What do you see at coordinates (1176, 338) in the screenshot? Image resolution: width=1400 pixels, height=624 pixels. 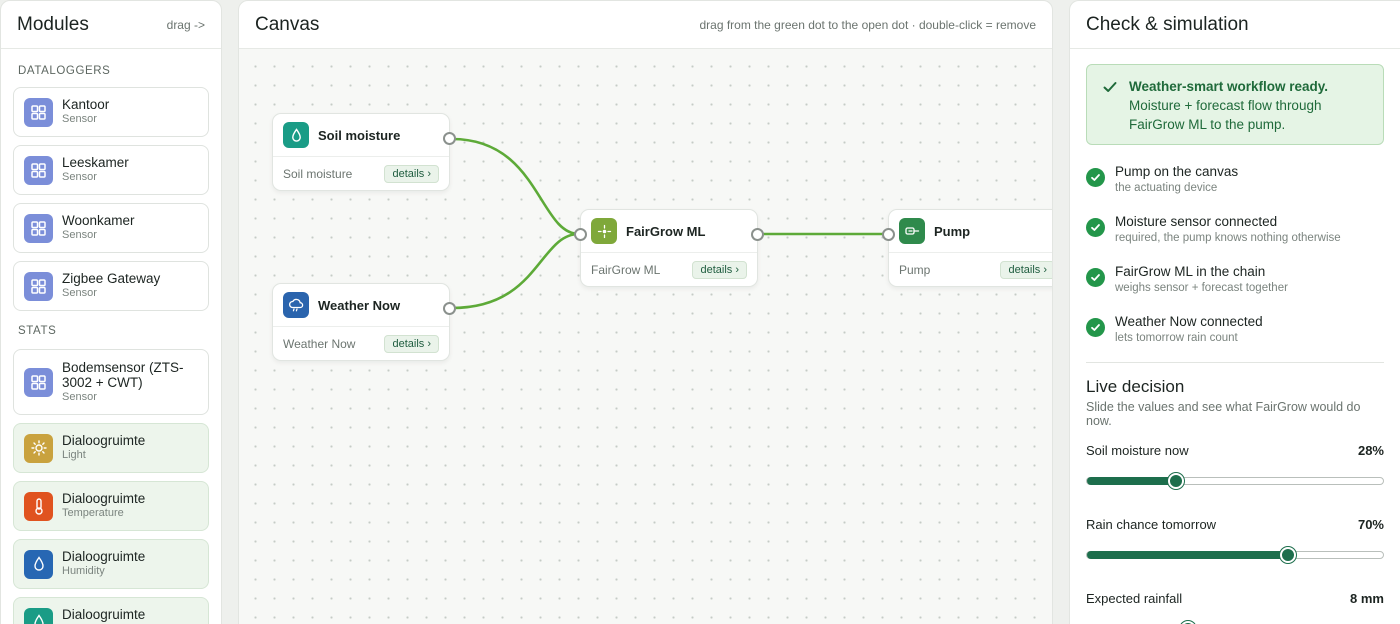 I see `check-subtitle: lets tomorrow rain count` at bounding box center [1176, 338].